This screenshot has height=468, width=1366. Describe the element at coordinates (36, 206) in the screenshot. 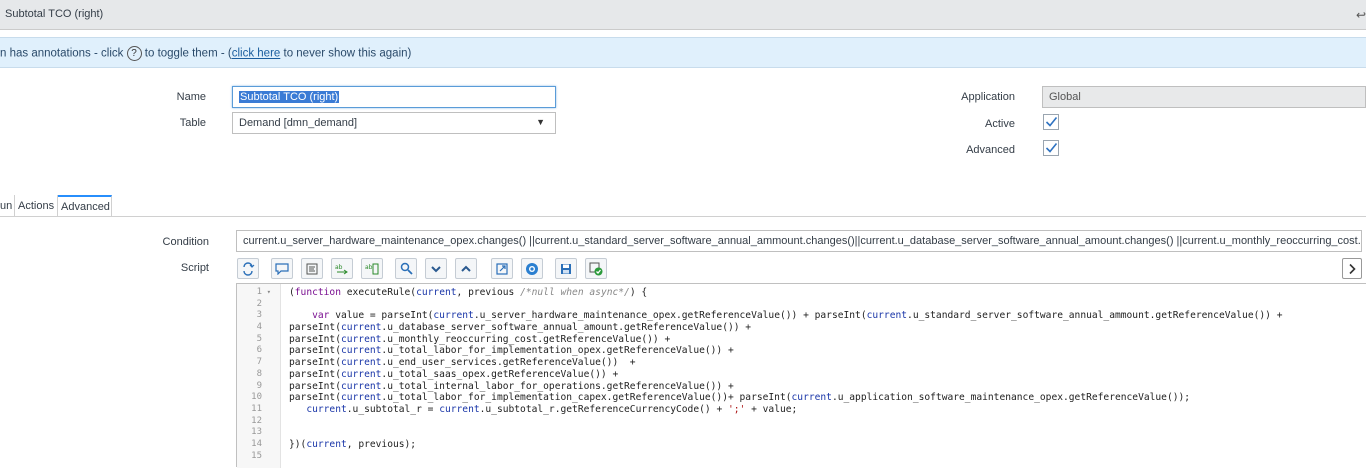

I see `tab-actions: Actions` at that location.